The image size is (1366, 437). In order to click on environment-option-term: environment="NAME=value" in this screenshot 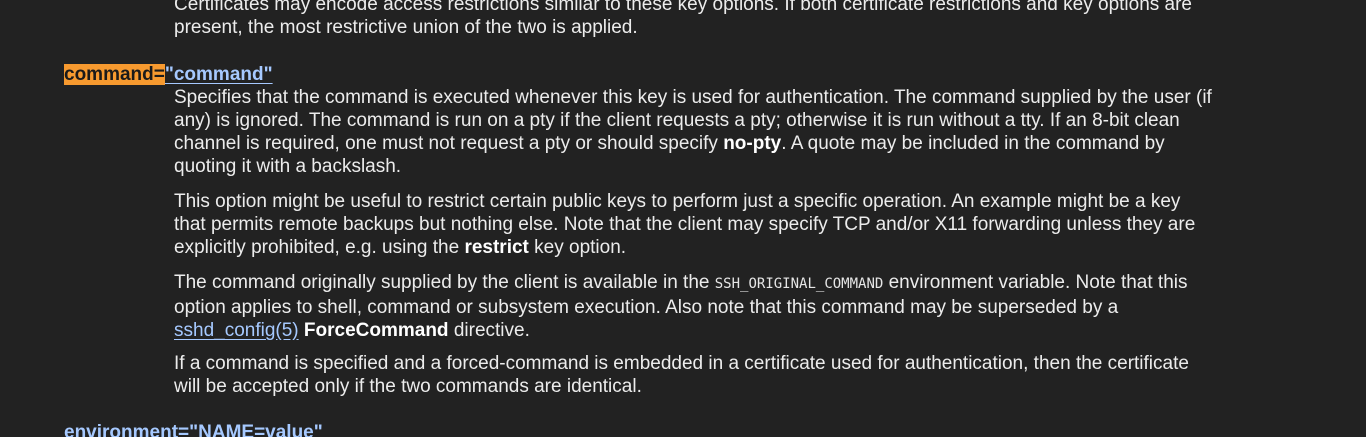, I will do `click(193, 429)`.